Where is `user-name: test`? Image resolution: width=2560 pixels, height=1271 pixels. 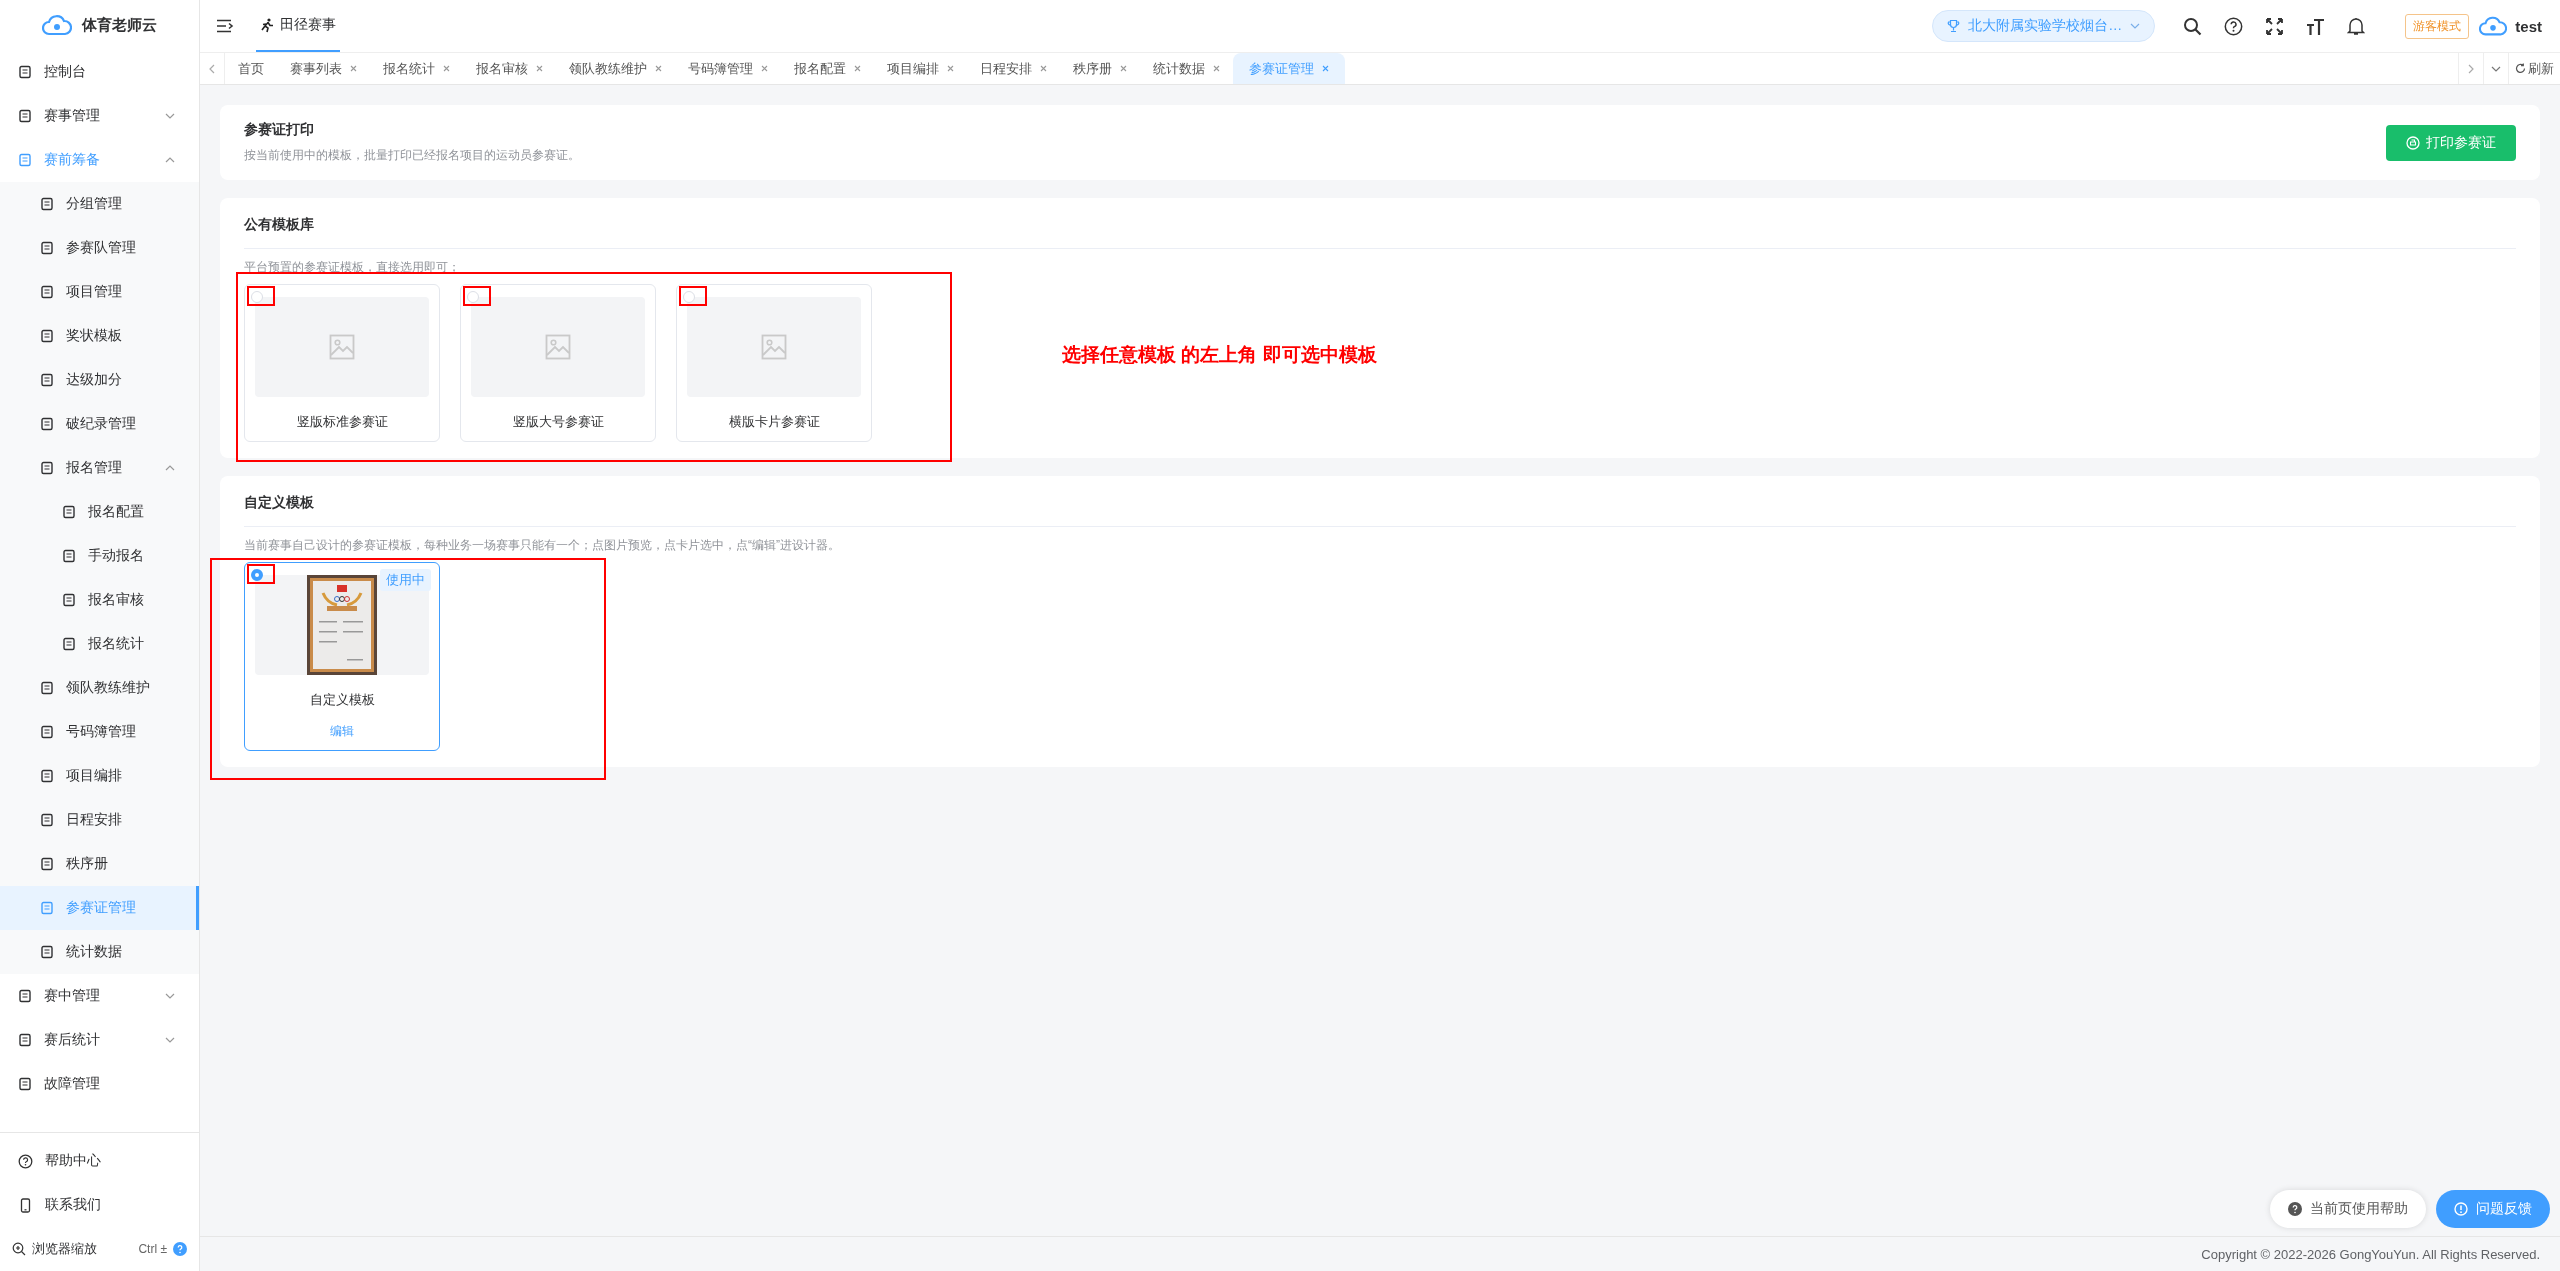 user-name: test is located at coordinates (2528, 26).